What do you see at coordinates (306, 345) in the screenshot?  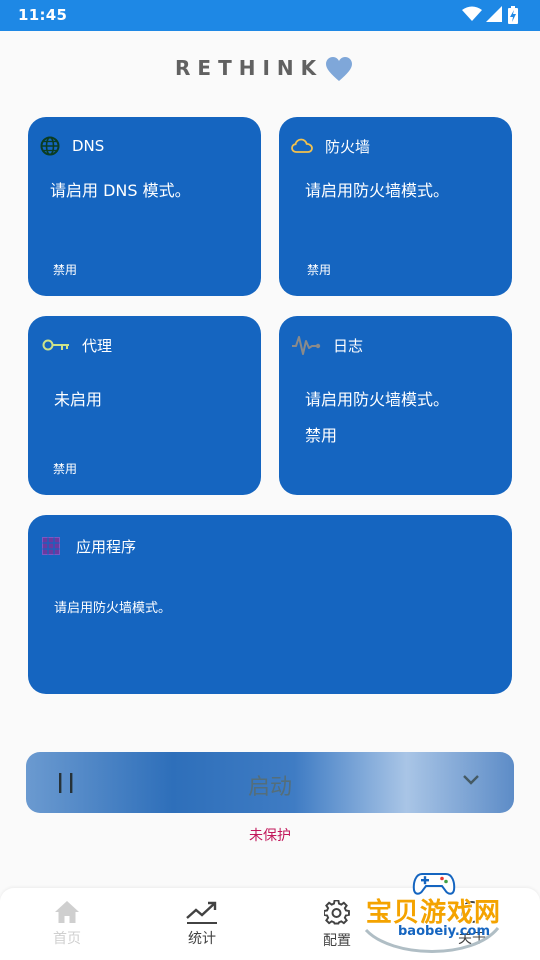 I see `pulse-icon` at bounding box center [306, 345].